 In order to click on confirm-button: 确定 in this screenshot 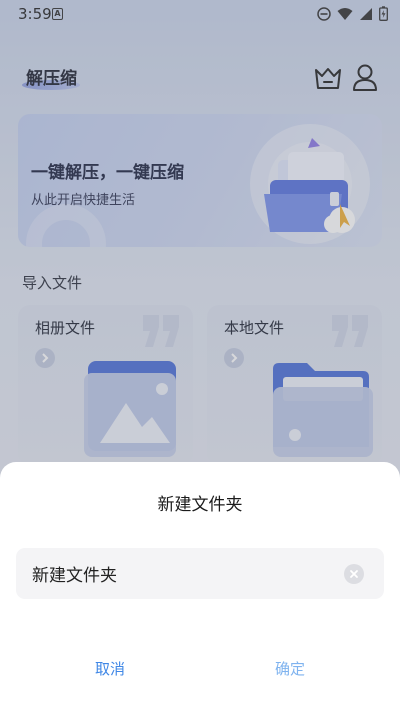, I will do `click(290, 668)`.